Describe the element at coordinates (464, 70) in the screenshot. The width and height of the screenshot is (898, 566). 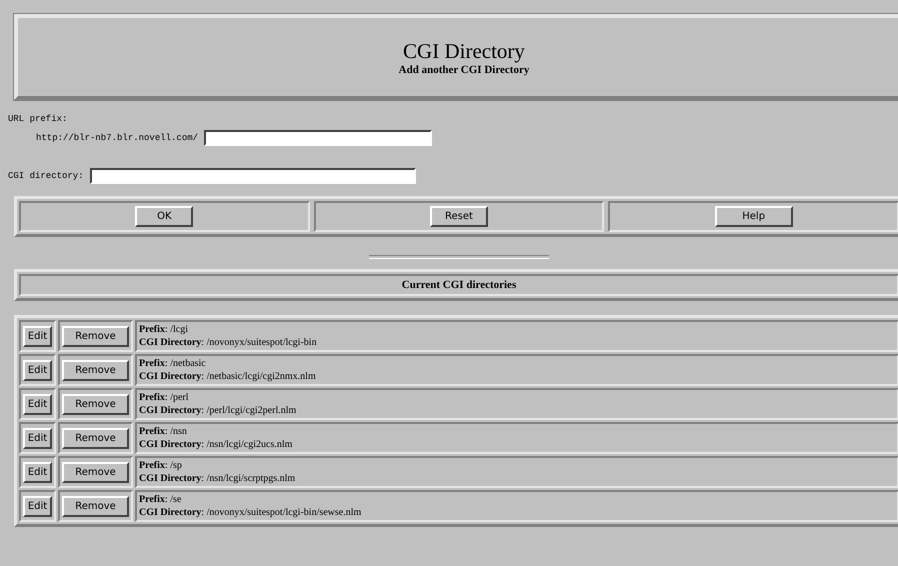
I see `page-subtitle: Add another CGI Directory` at that location.